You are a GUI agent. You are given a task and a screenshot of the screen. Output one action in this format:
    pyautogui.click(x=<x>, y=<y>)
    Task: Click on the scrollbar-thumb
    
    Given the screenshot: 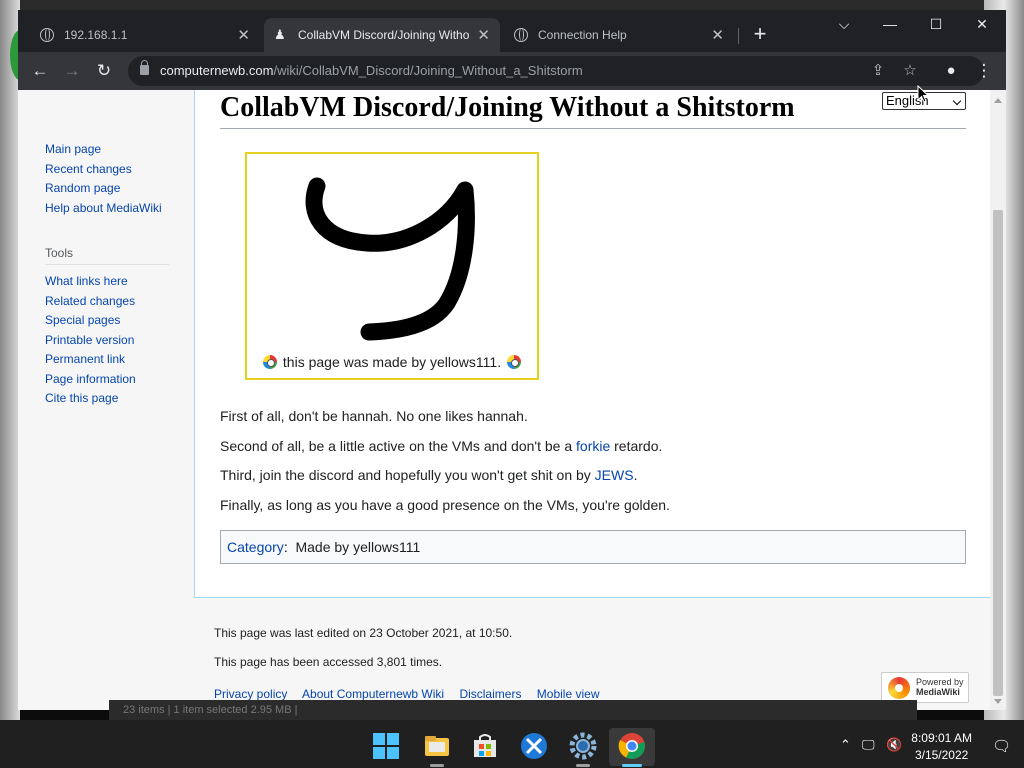 What is the action you would take?
    pyautogui.click(x=998, y=453)
    